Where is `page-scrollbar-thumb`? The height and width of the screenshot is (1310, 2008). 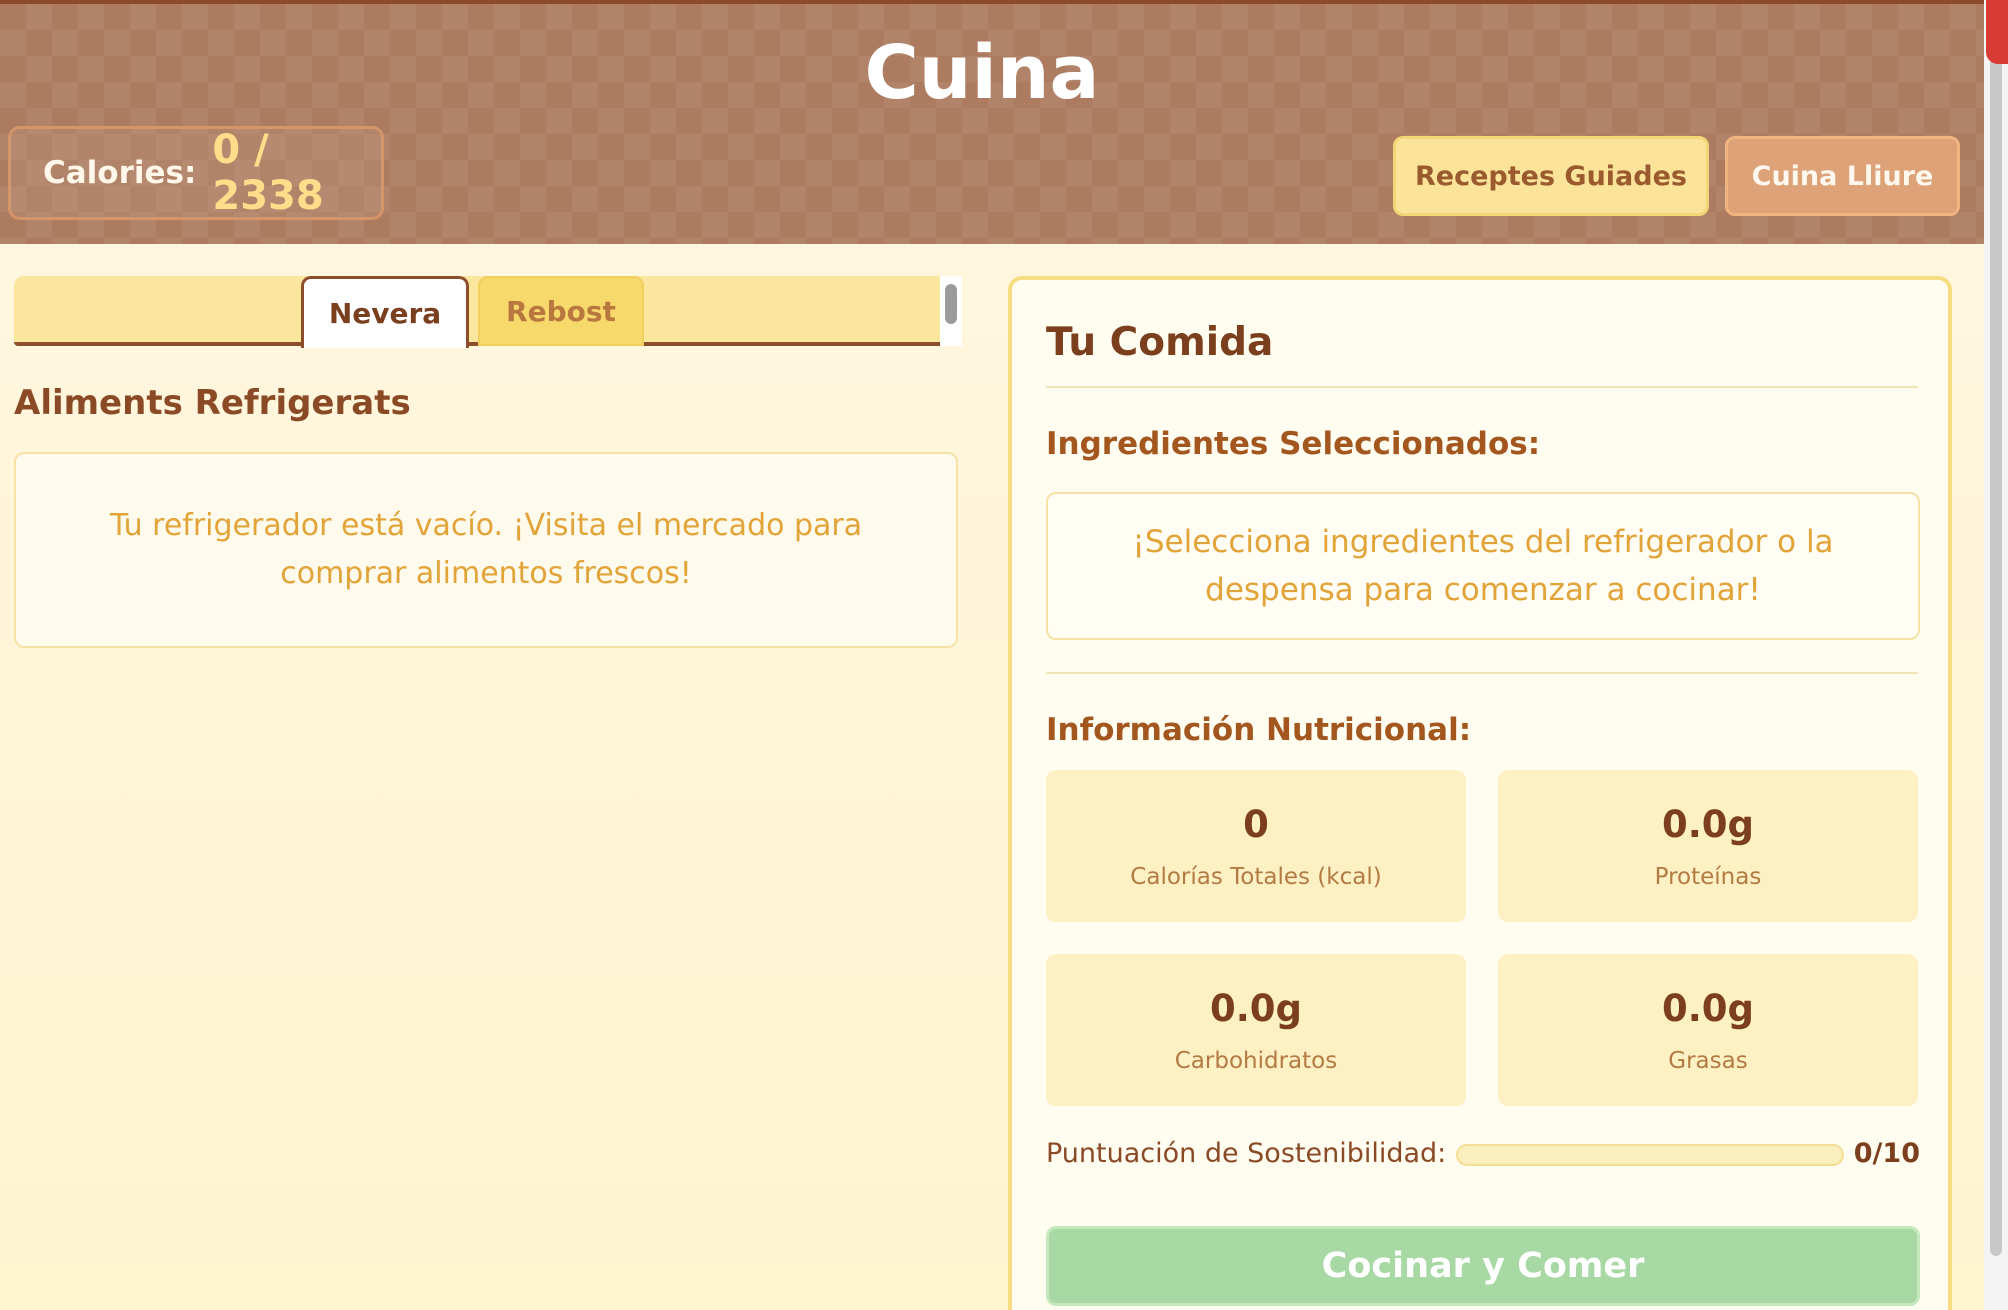
page-scrollbar-thumb is located at coordinates (1996, 631).